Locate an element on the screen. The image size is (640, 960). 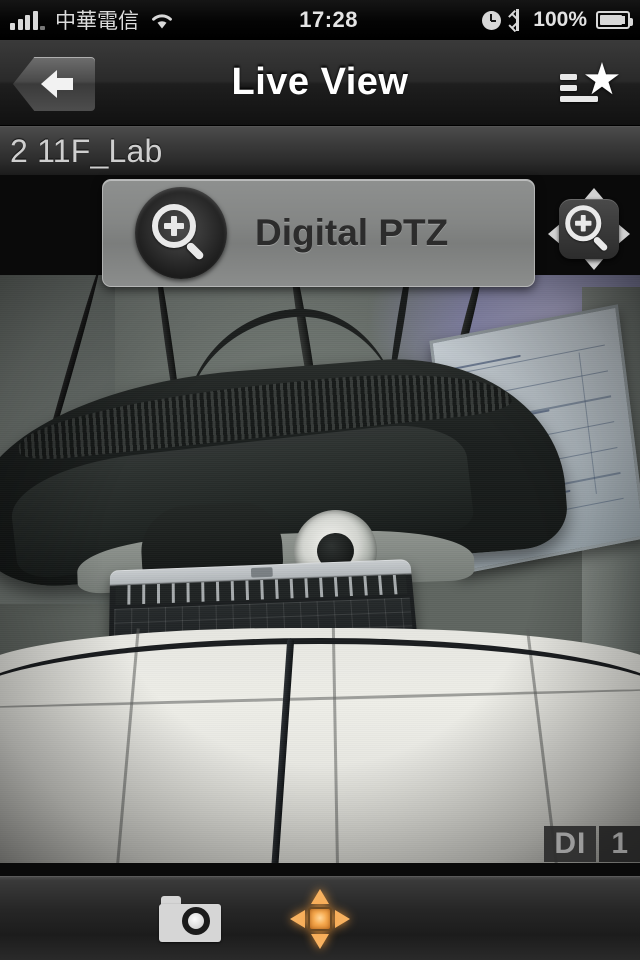
favorites-button: ★ is located at coordinates (591, 81).